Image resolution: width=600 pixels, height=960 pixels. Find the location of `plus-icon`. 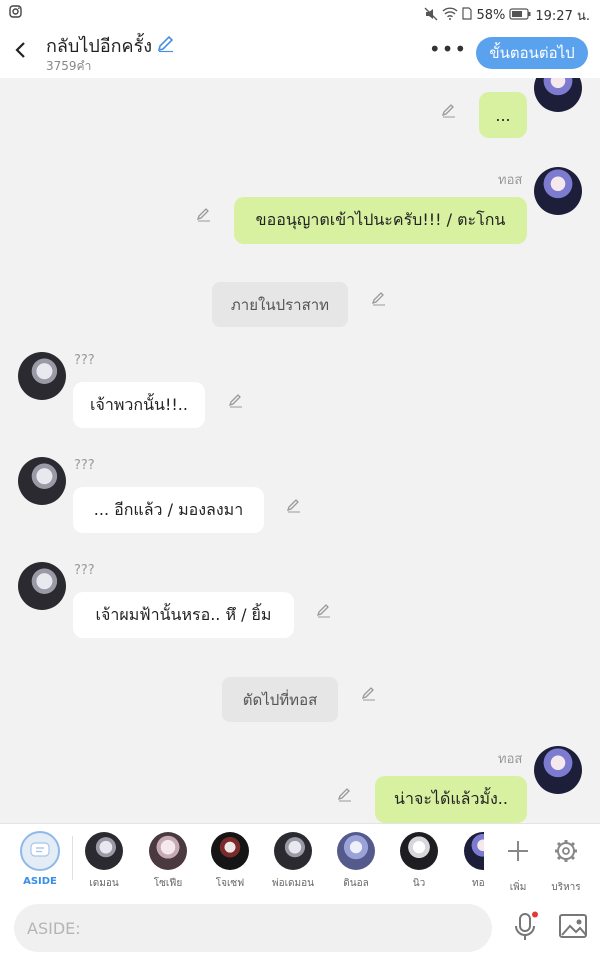

plus-icon is located at coordinates (518, 851).